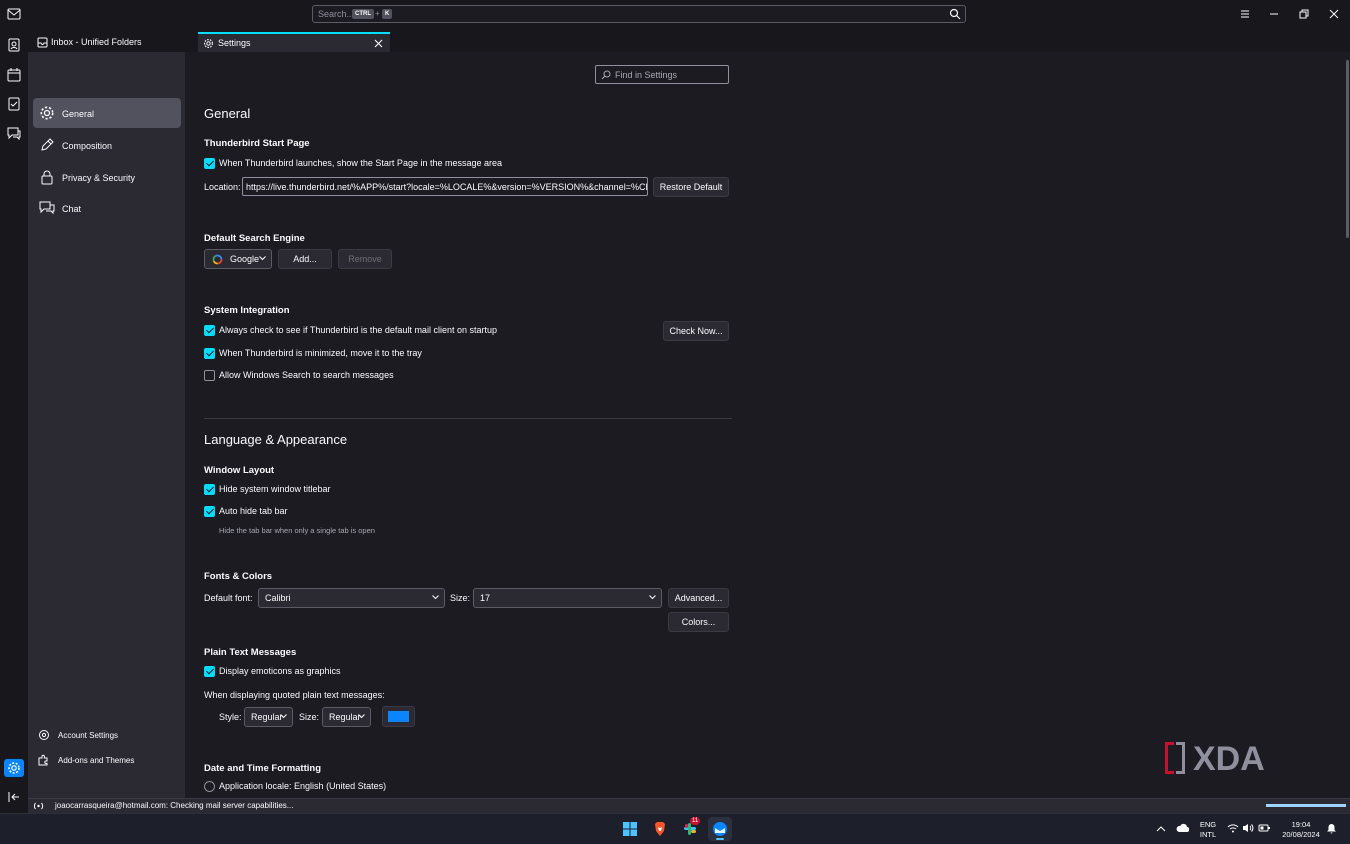 The height and width of the screenshot is (844, 1350). I want to click on find-in-settings-input: Find in Settings, so click(662, 74).